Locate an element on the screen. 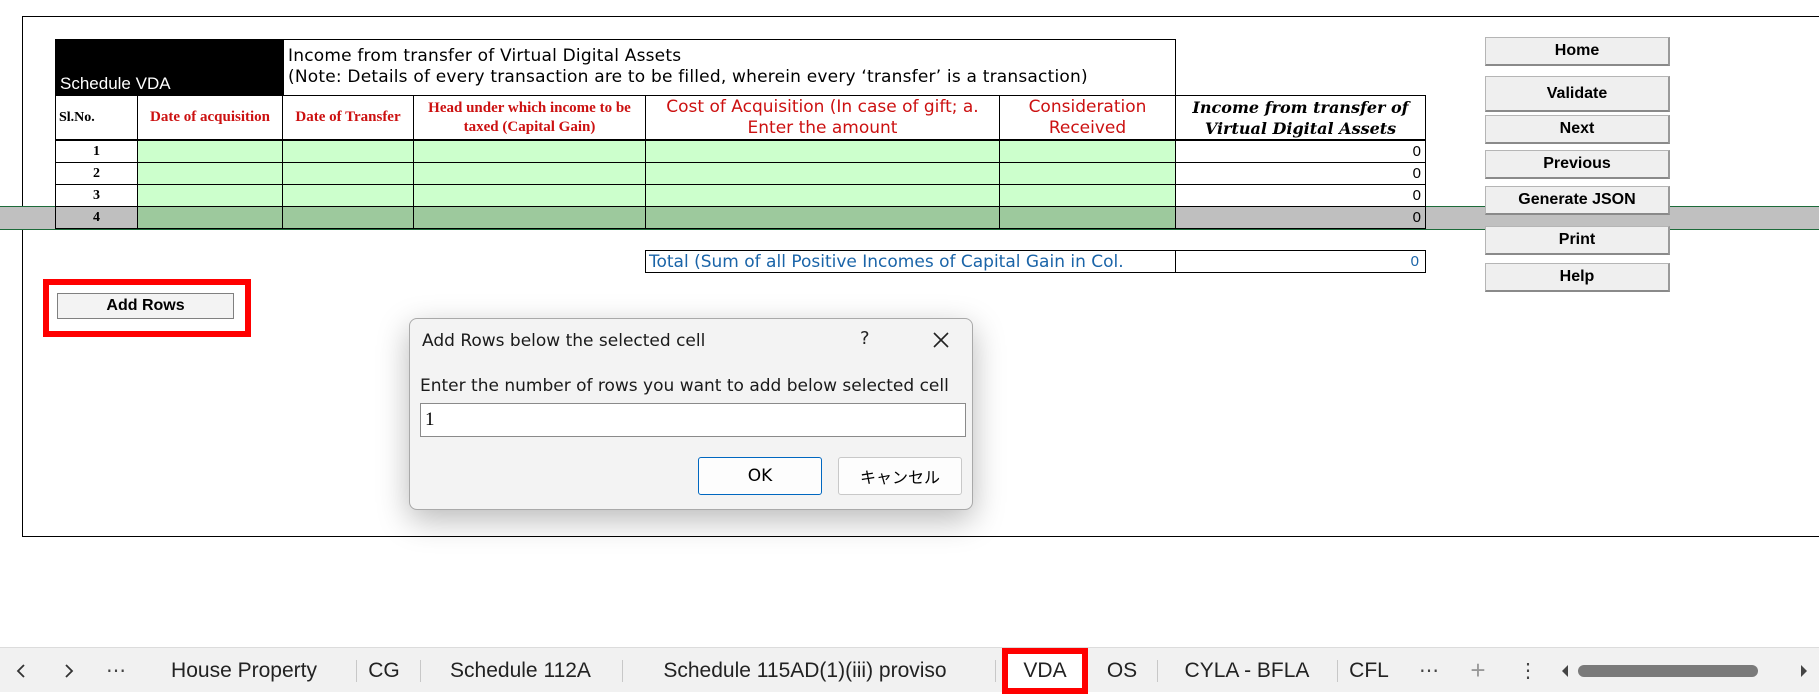  home-button: Home is located at coordinates (1577, 51).